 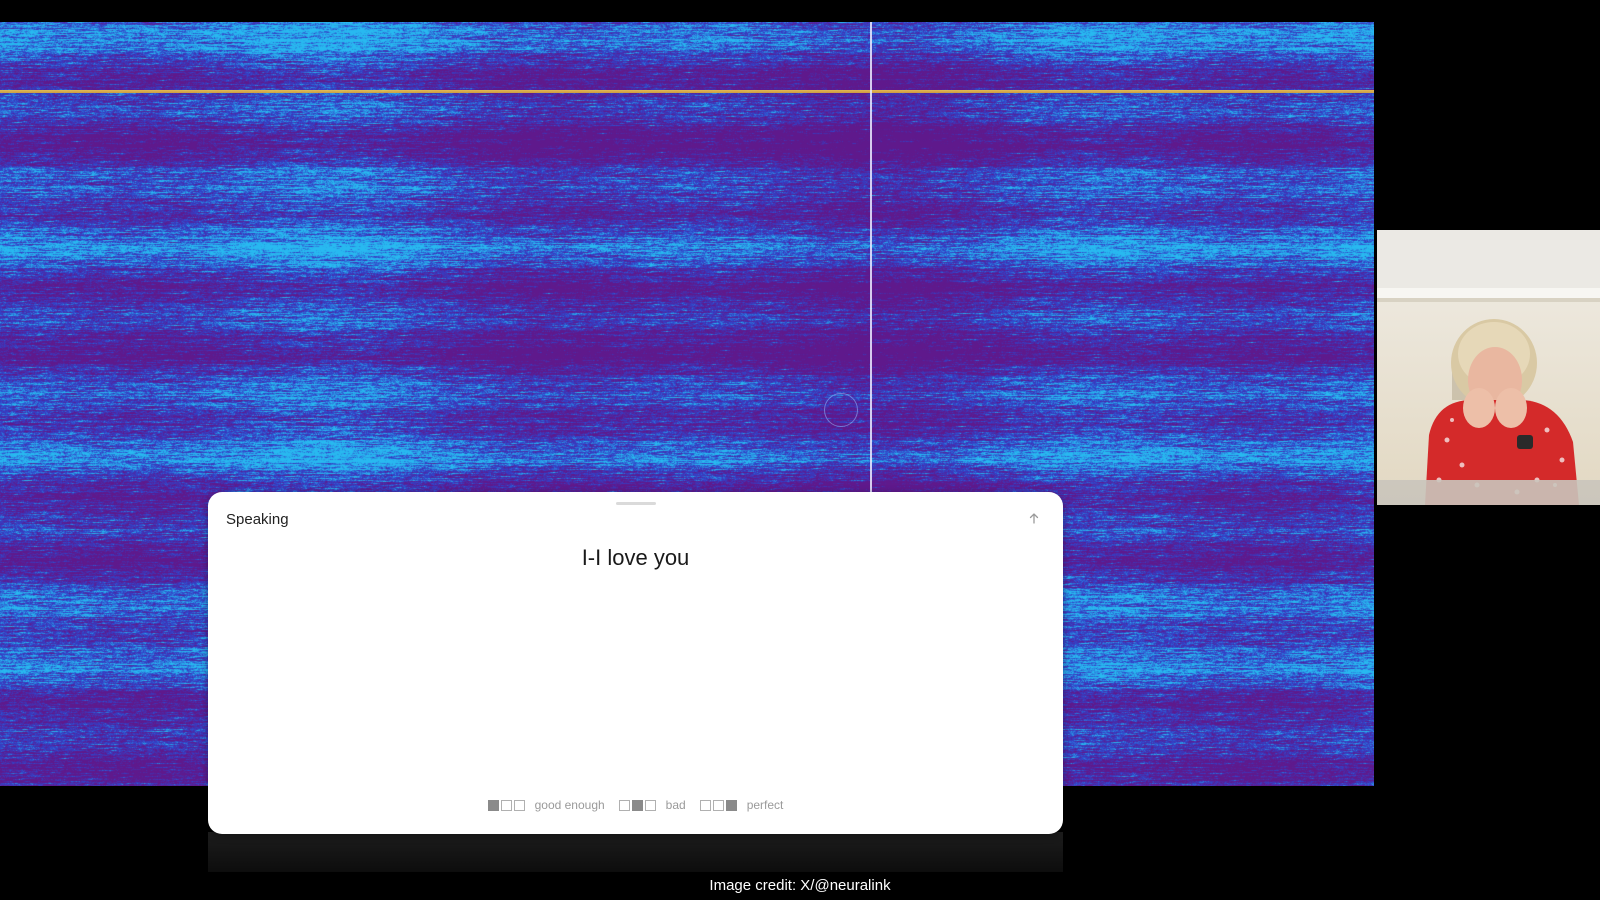 I want to click on rating-label: perfect, so click(x=765, y=805).